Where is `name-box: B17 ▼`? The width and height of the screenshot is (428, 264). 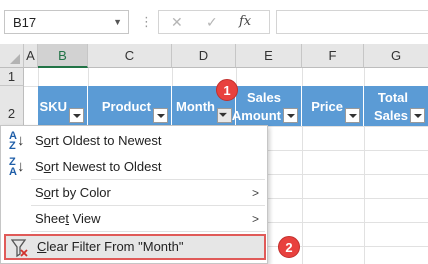 name-box: B17 ▼ is located at coordinates (66, 22).